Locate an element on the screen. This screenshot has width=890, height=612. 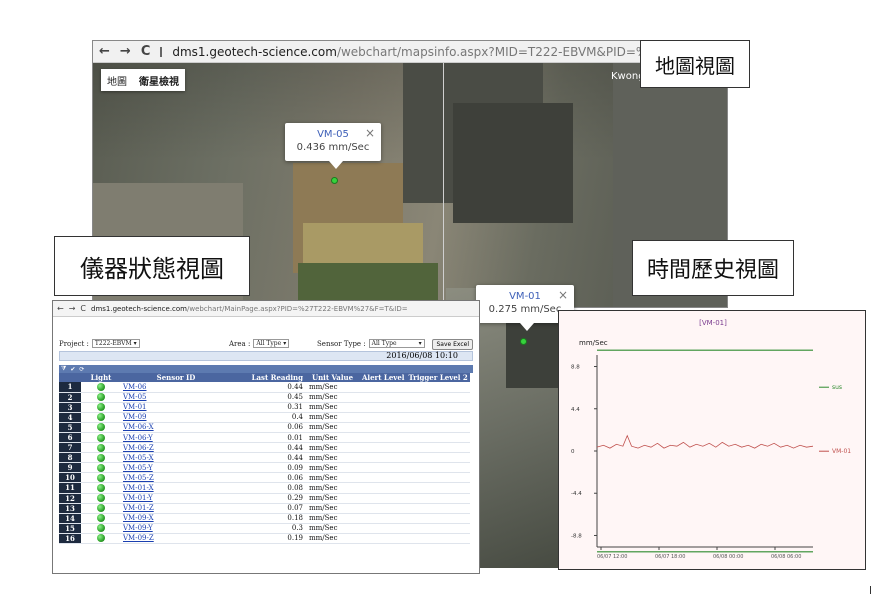
column-header: Trigger Level 2 is located at coordinates (438, 377).